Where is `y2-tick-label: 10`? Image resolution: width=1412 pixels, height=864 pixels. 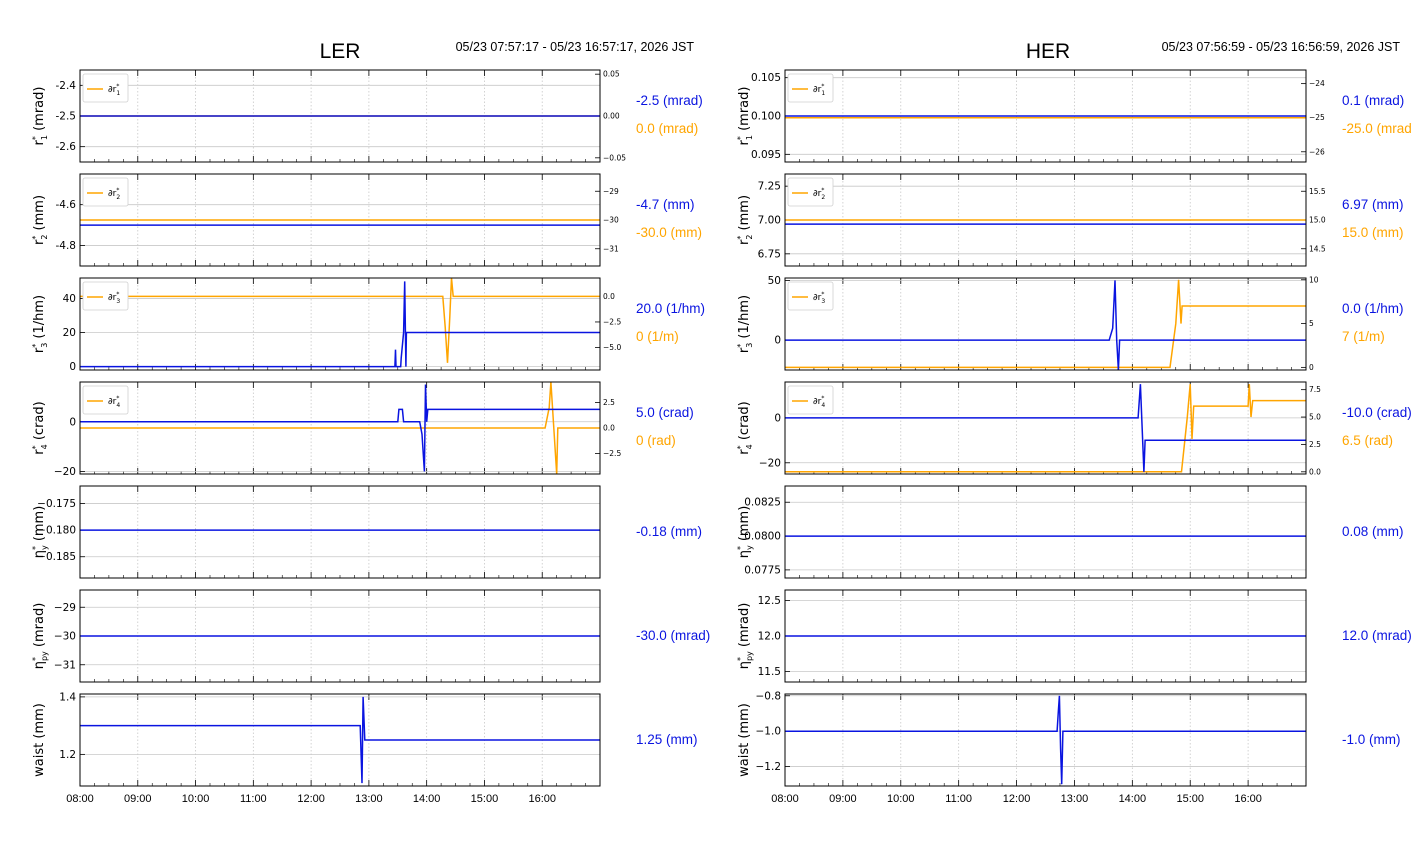
y2-tick-label: 10 is located at coordinates (1314, 279).